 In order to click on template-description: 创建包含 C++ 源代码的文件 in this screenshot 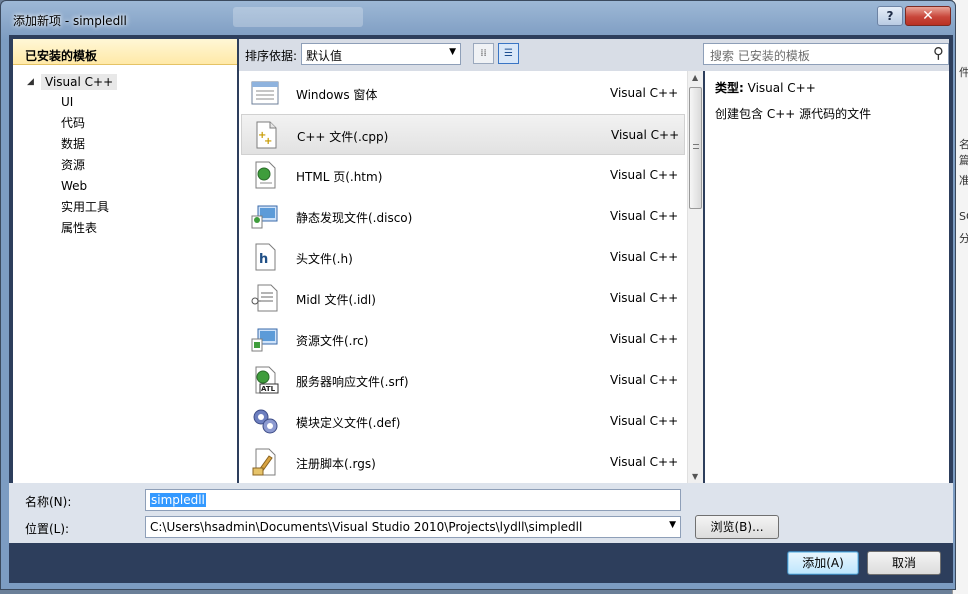, I will do `click(793, 114)`.